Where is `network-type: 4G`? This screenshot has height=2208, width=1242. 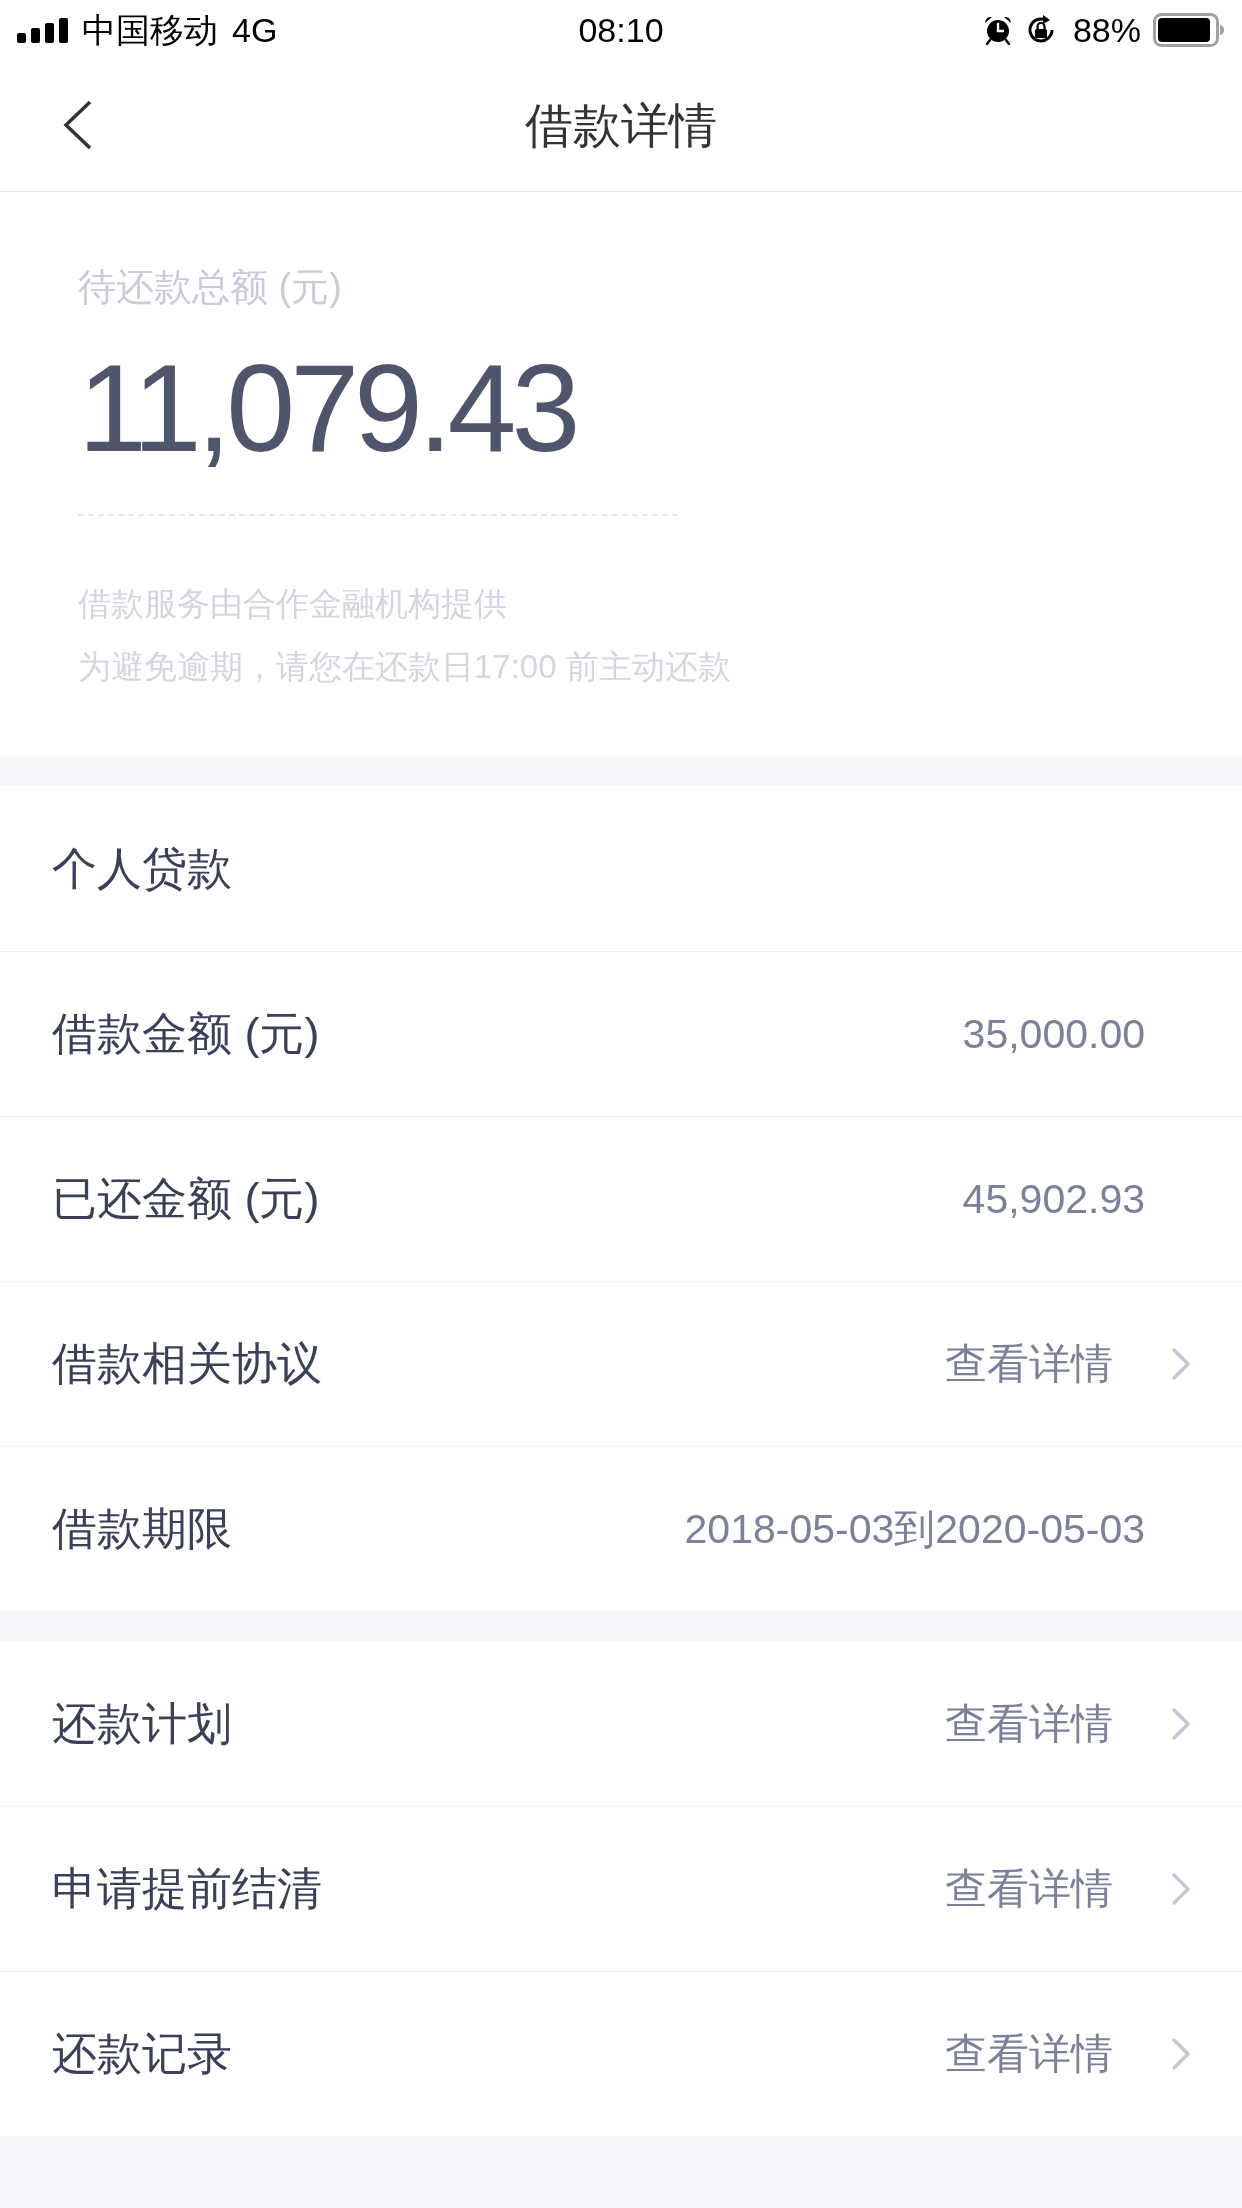 network-type: 4G is located at coordinates (255, 30).